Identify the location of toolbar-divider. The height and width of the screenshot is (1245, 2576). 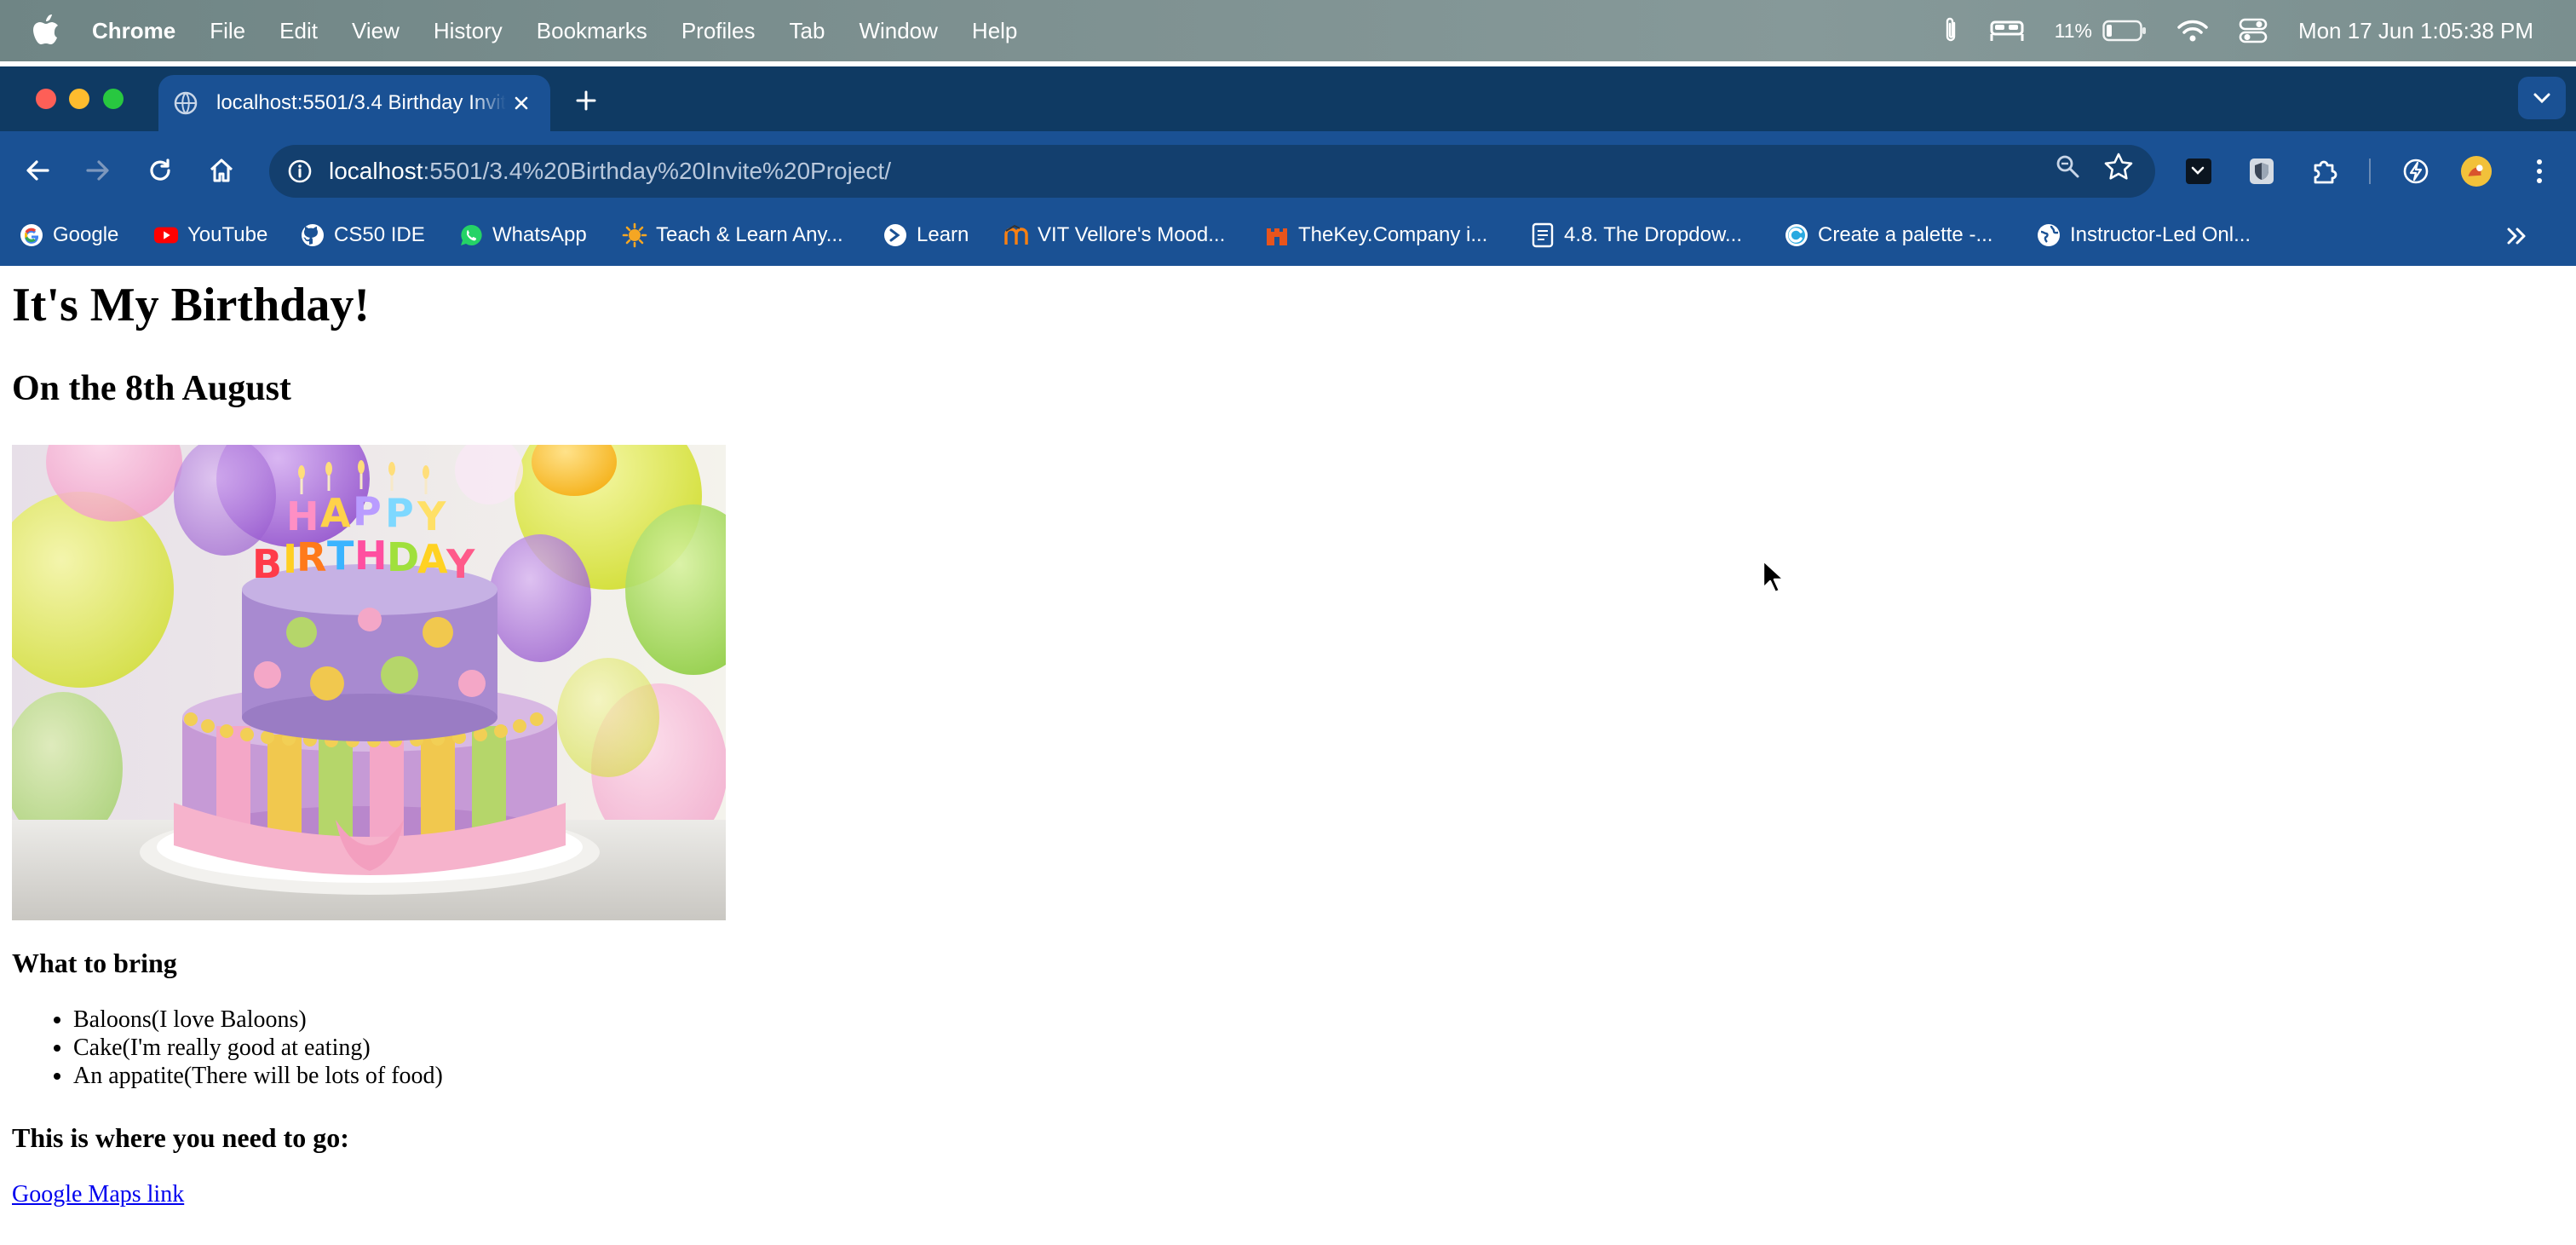
(2370, 172).